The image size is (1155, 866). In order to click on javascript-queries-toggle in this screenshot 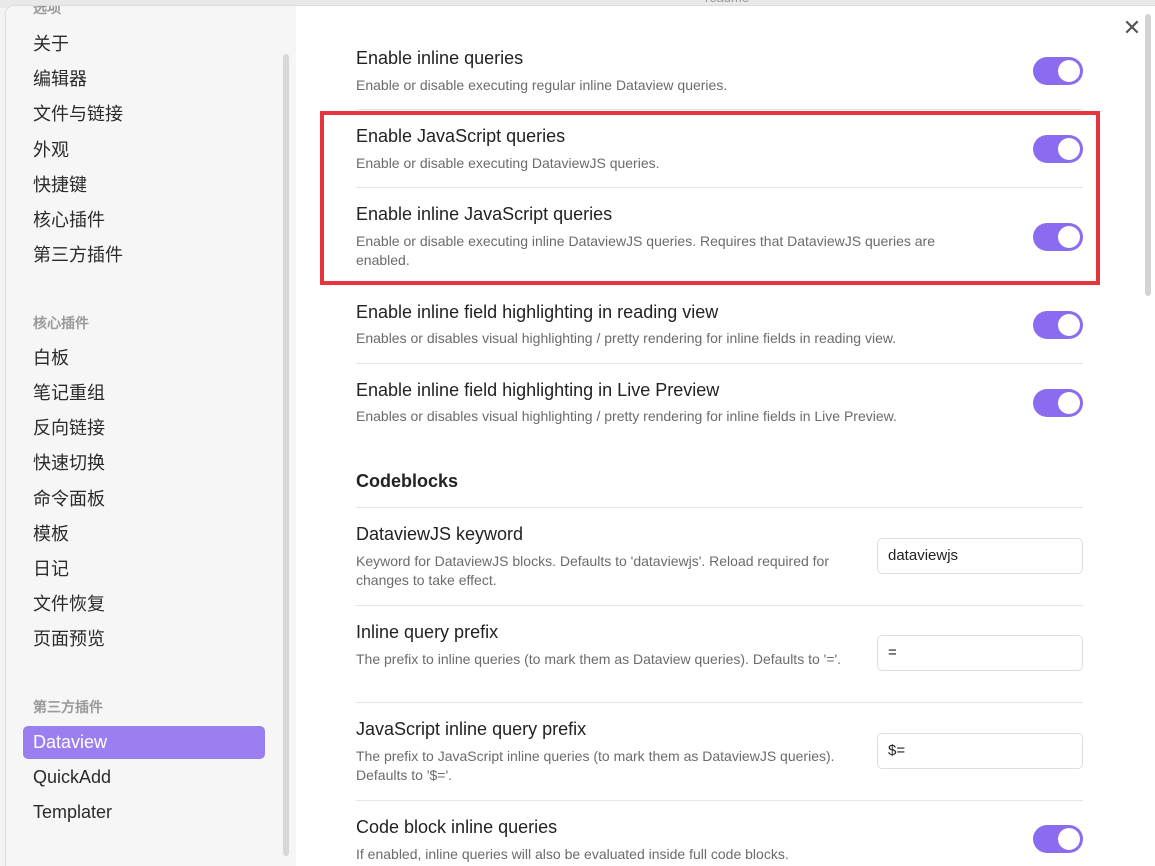, I will do `click(1058, 149)`.